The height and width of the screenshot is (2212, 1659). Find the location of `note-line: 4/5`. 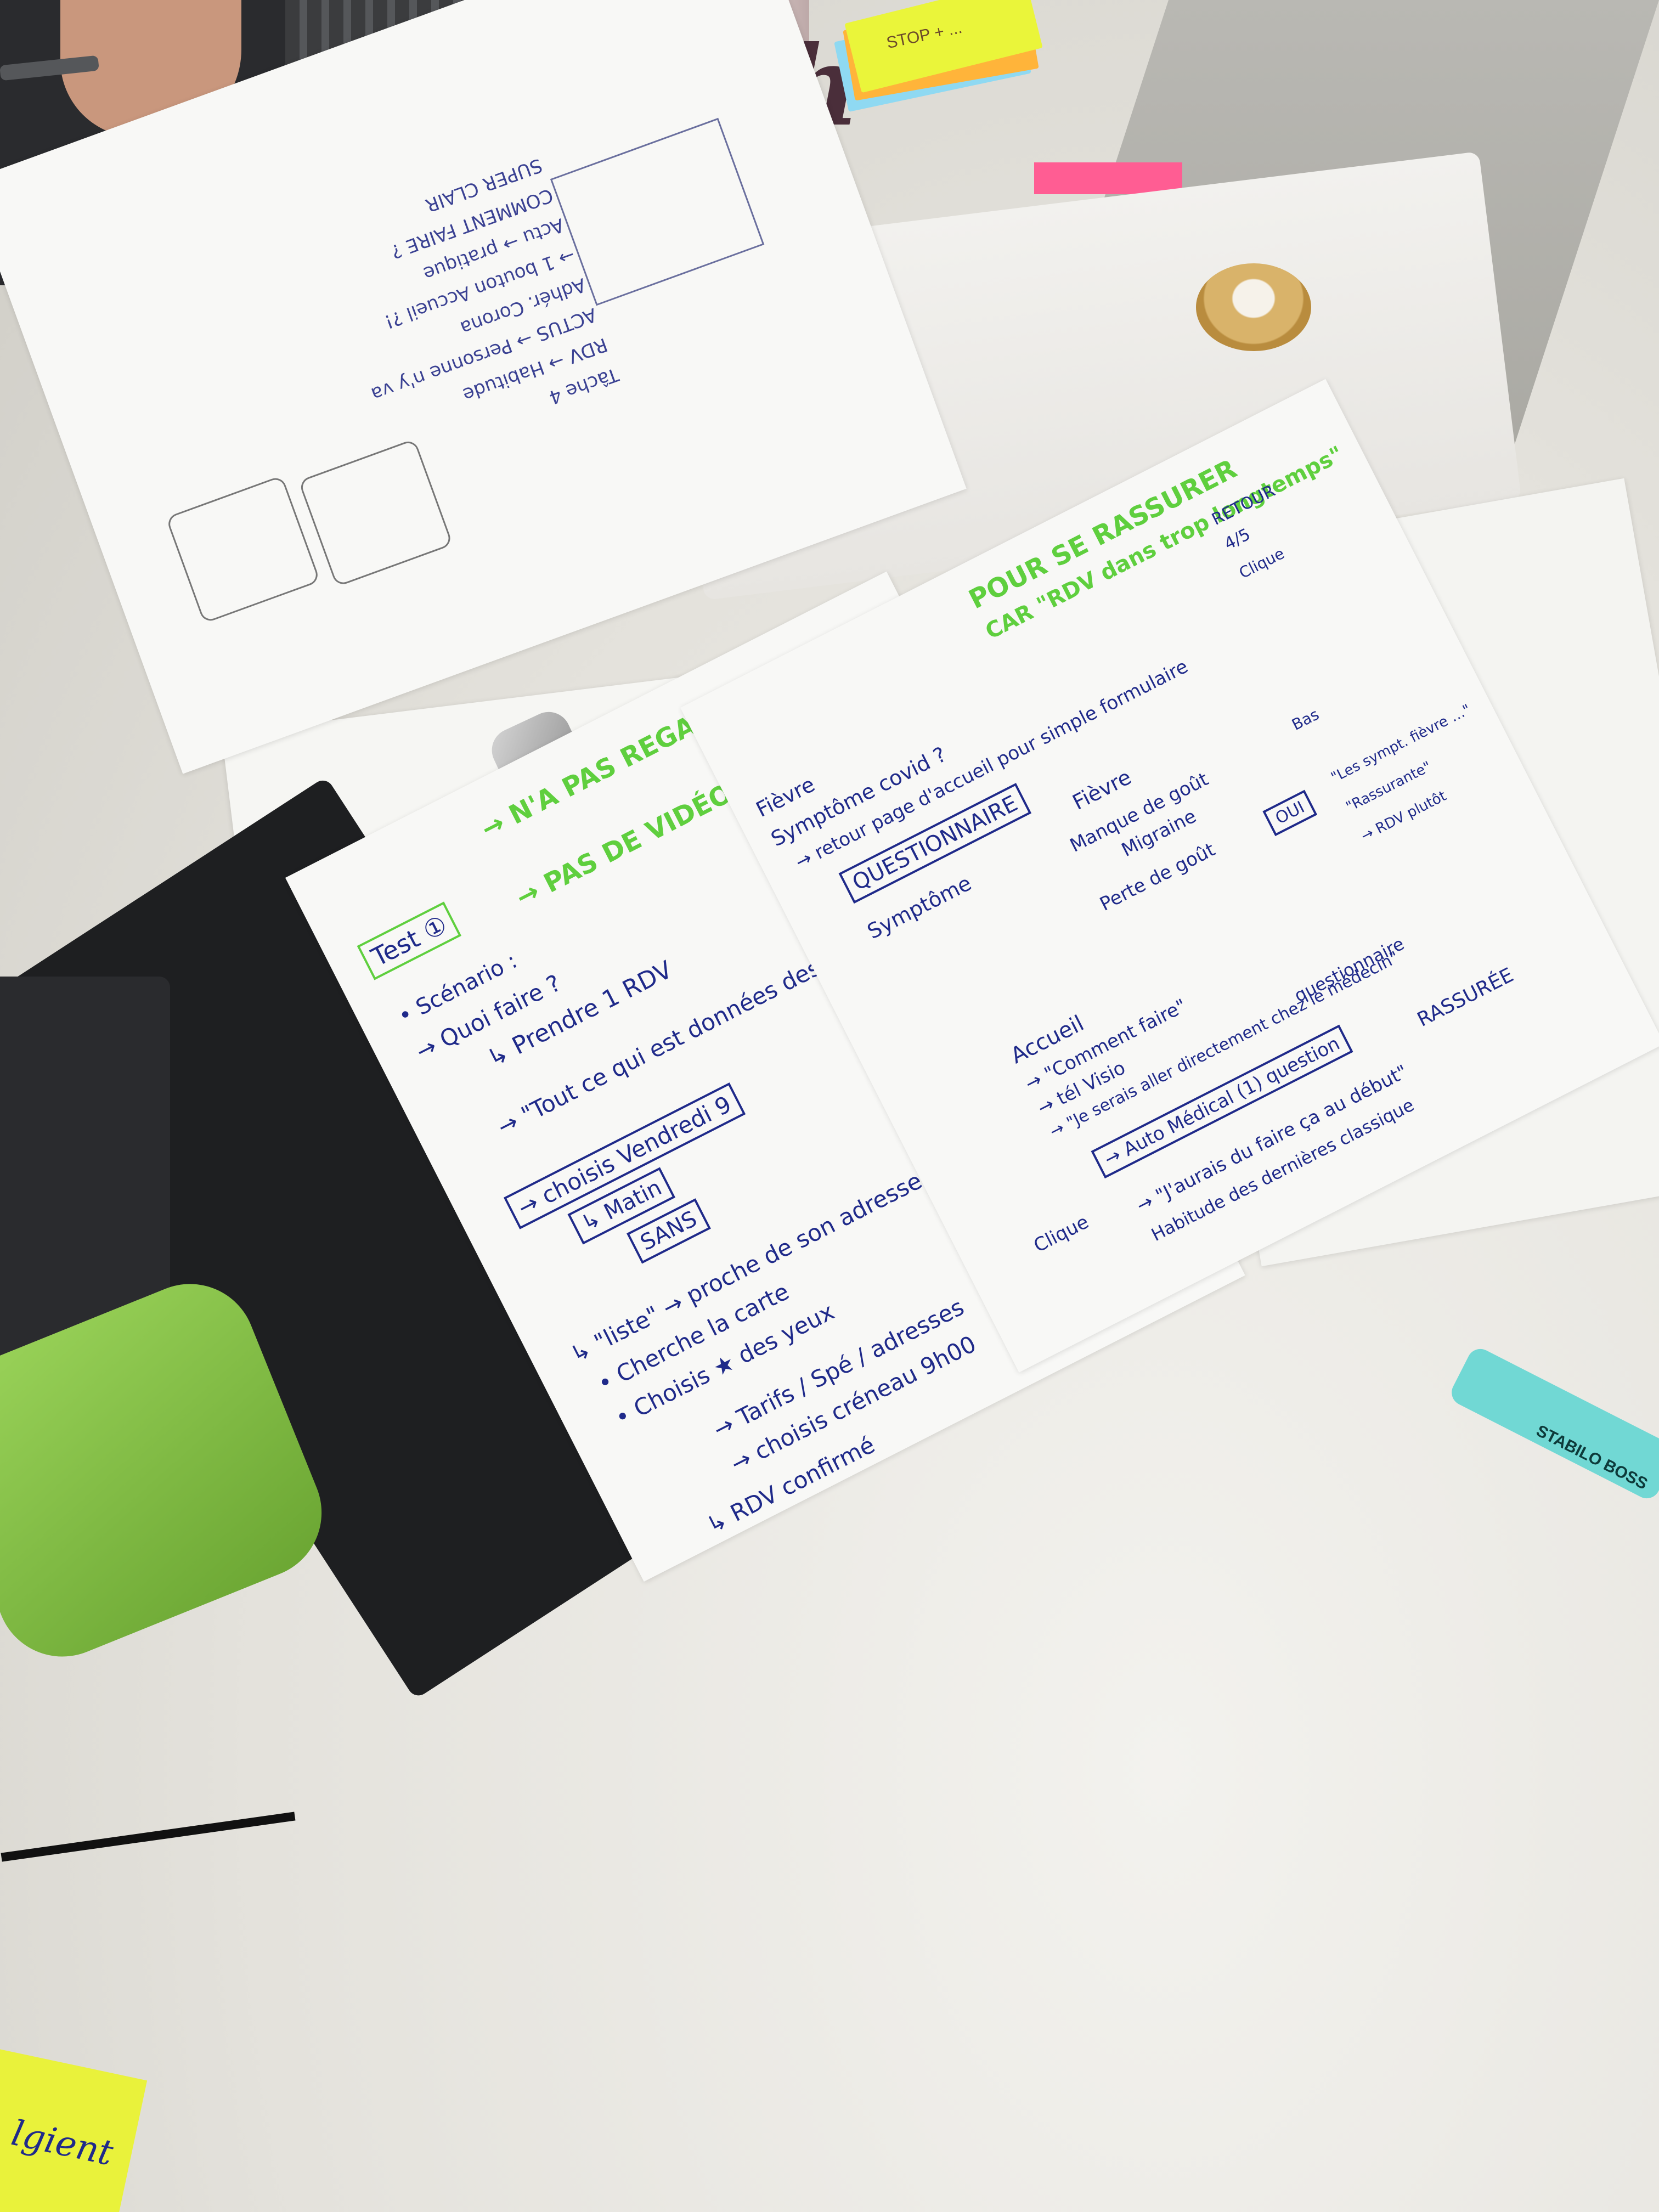

note-line: 4/5 is located at coordinates (1238, 539).